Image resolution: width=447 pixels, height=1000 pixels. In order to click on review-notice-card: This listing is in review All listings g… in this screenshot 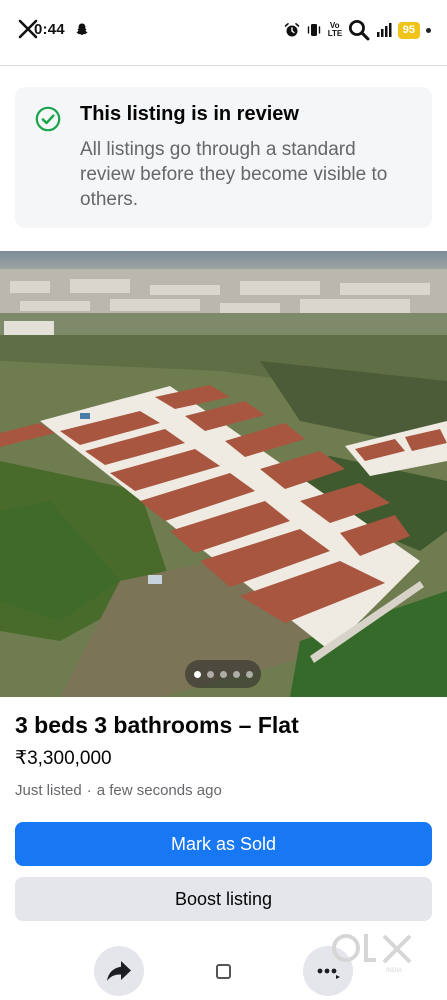, I will do `click(223, 157)`.